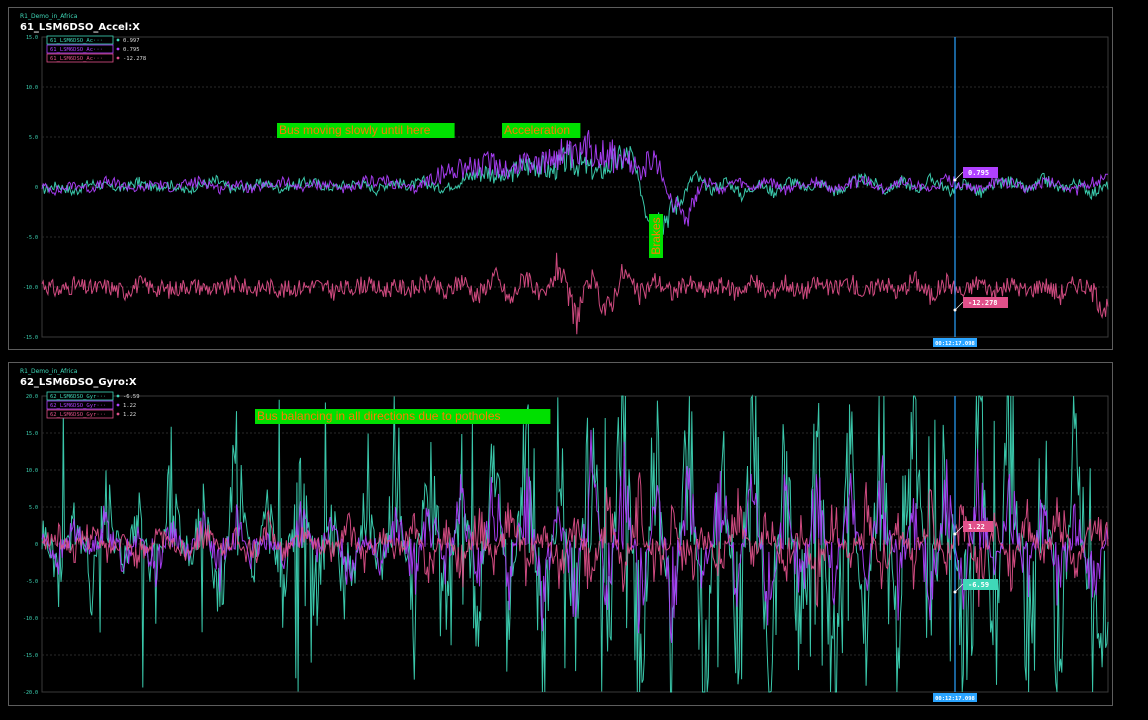  I want to click on legend-value: 0.997, so click(131, 41).